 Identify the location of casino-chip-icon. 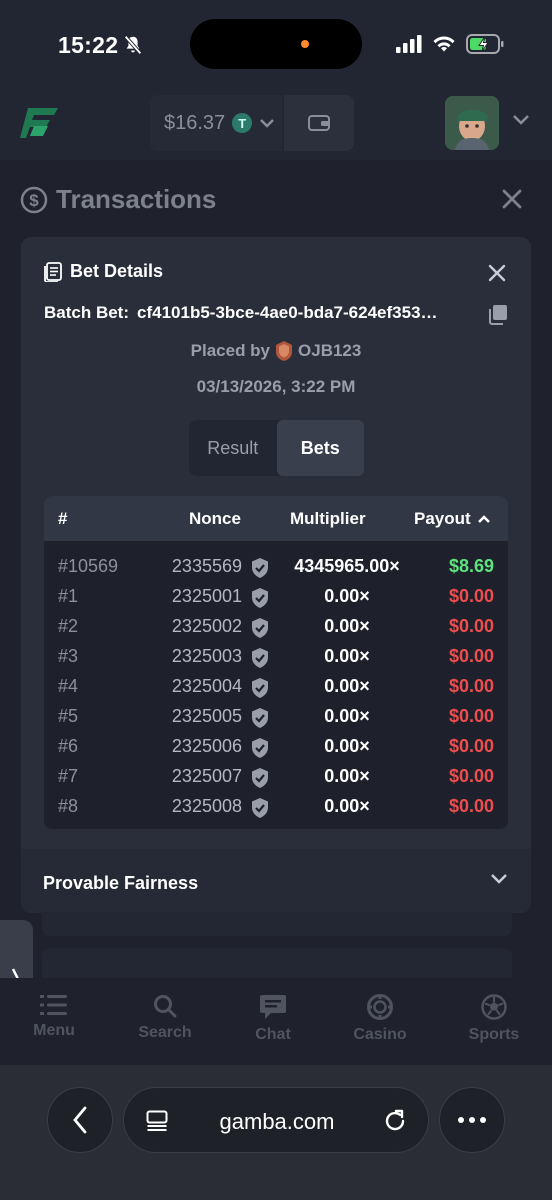
(380, 1007).